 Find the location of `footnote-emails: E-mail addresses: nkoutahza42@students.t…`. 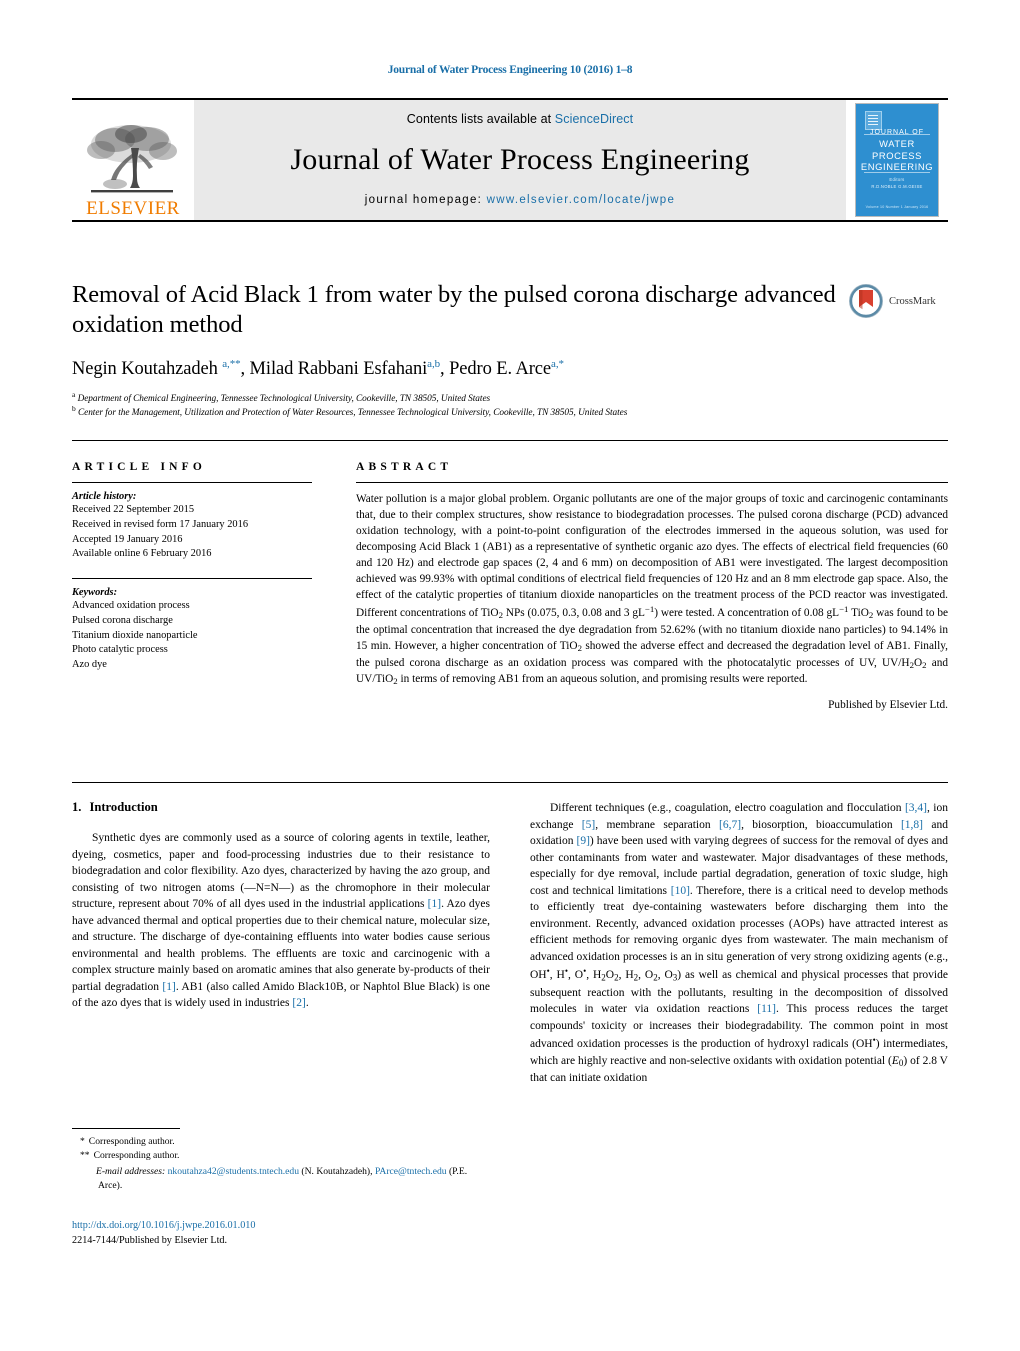

footnote-emails: E-mail addresses: nkoutahza42@students.t… is located at coordinates (281, 1179).